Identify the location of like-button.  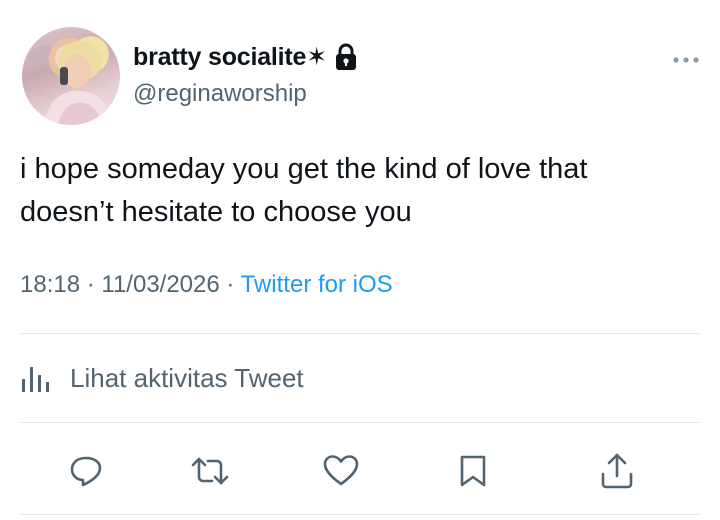
(341, 471).